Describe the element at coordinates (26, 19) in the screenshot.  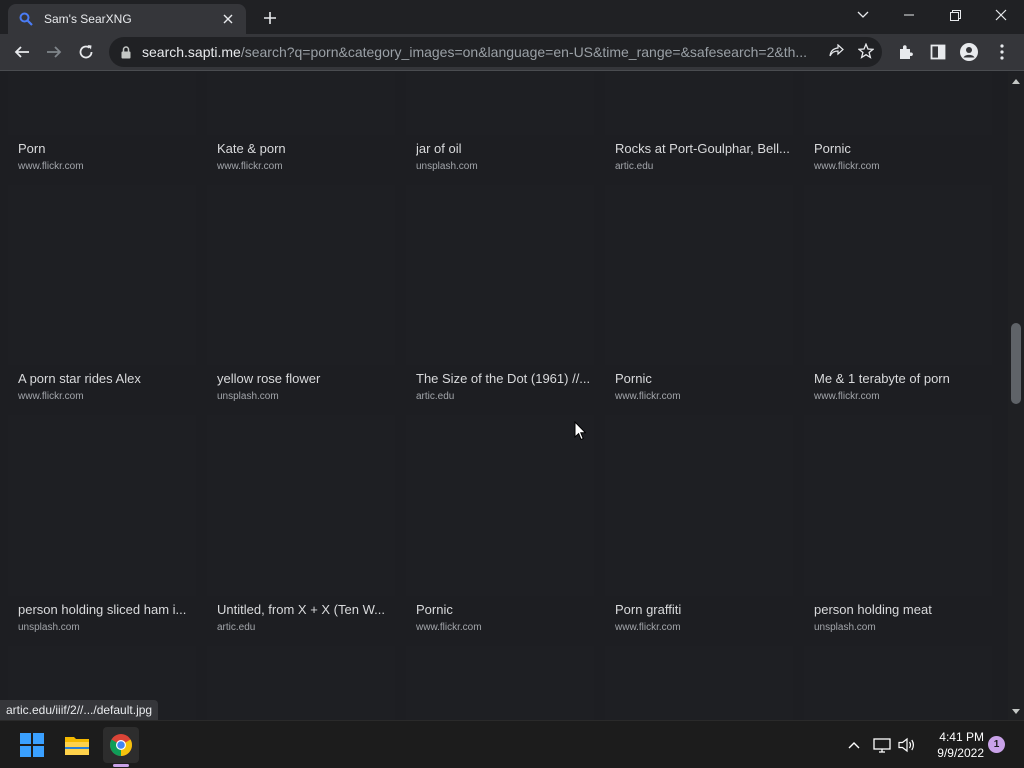
I see `search-icon` at that location.